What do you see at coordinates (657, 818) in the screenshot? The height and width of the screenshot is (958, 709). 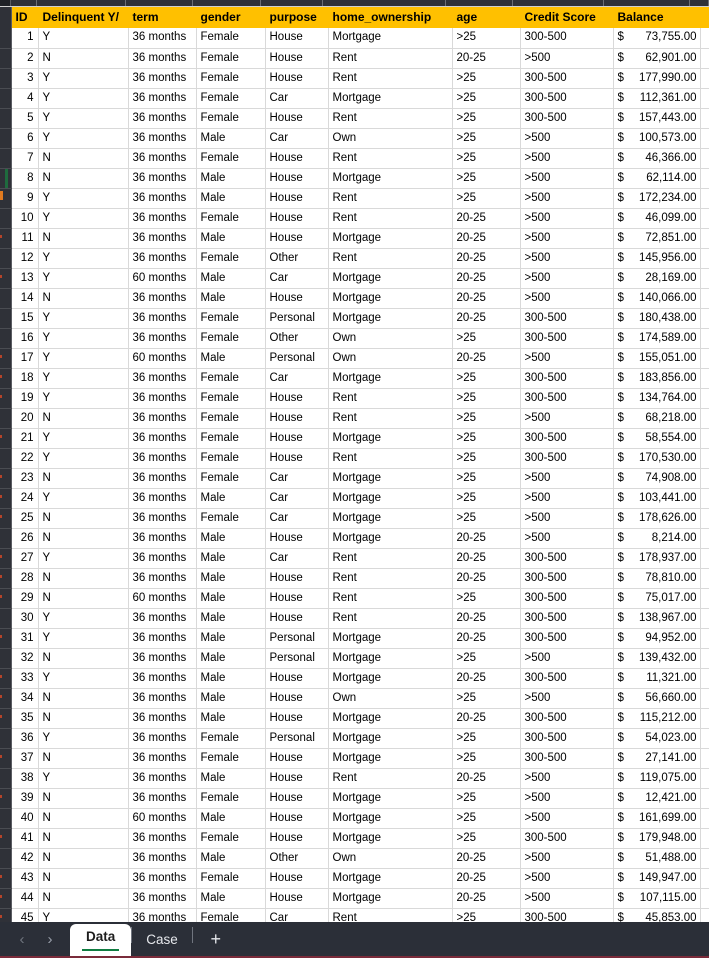 I see `cell-balance: $161,699.00` at bounding box center [657, 818].